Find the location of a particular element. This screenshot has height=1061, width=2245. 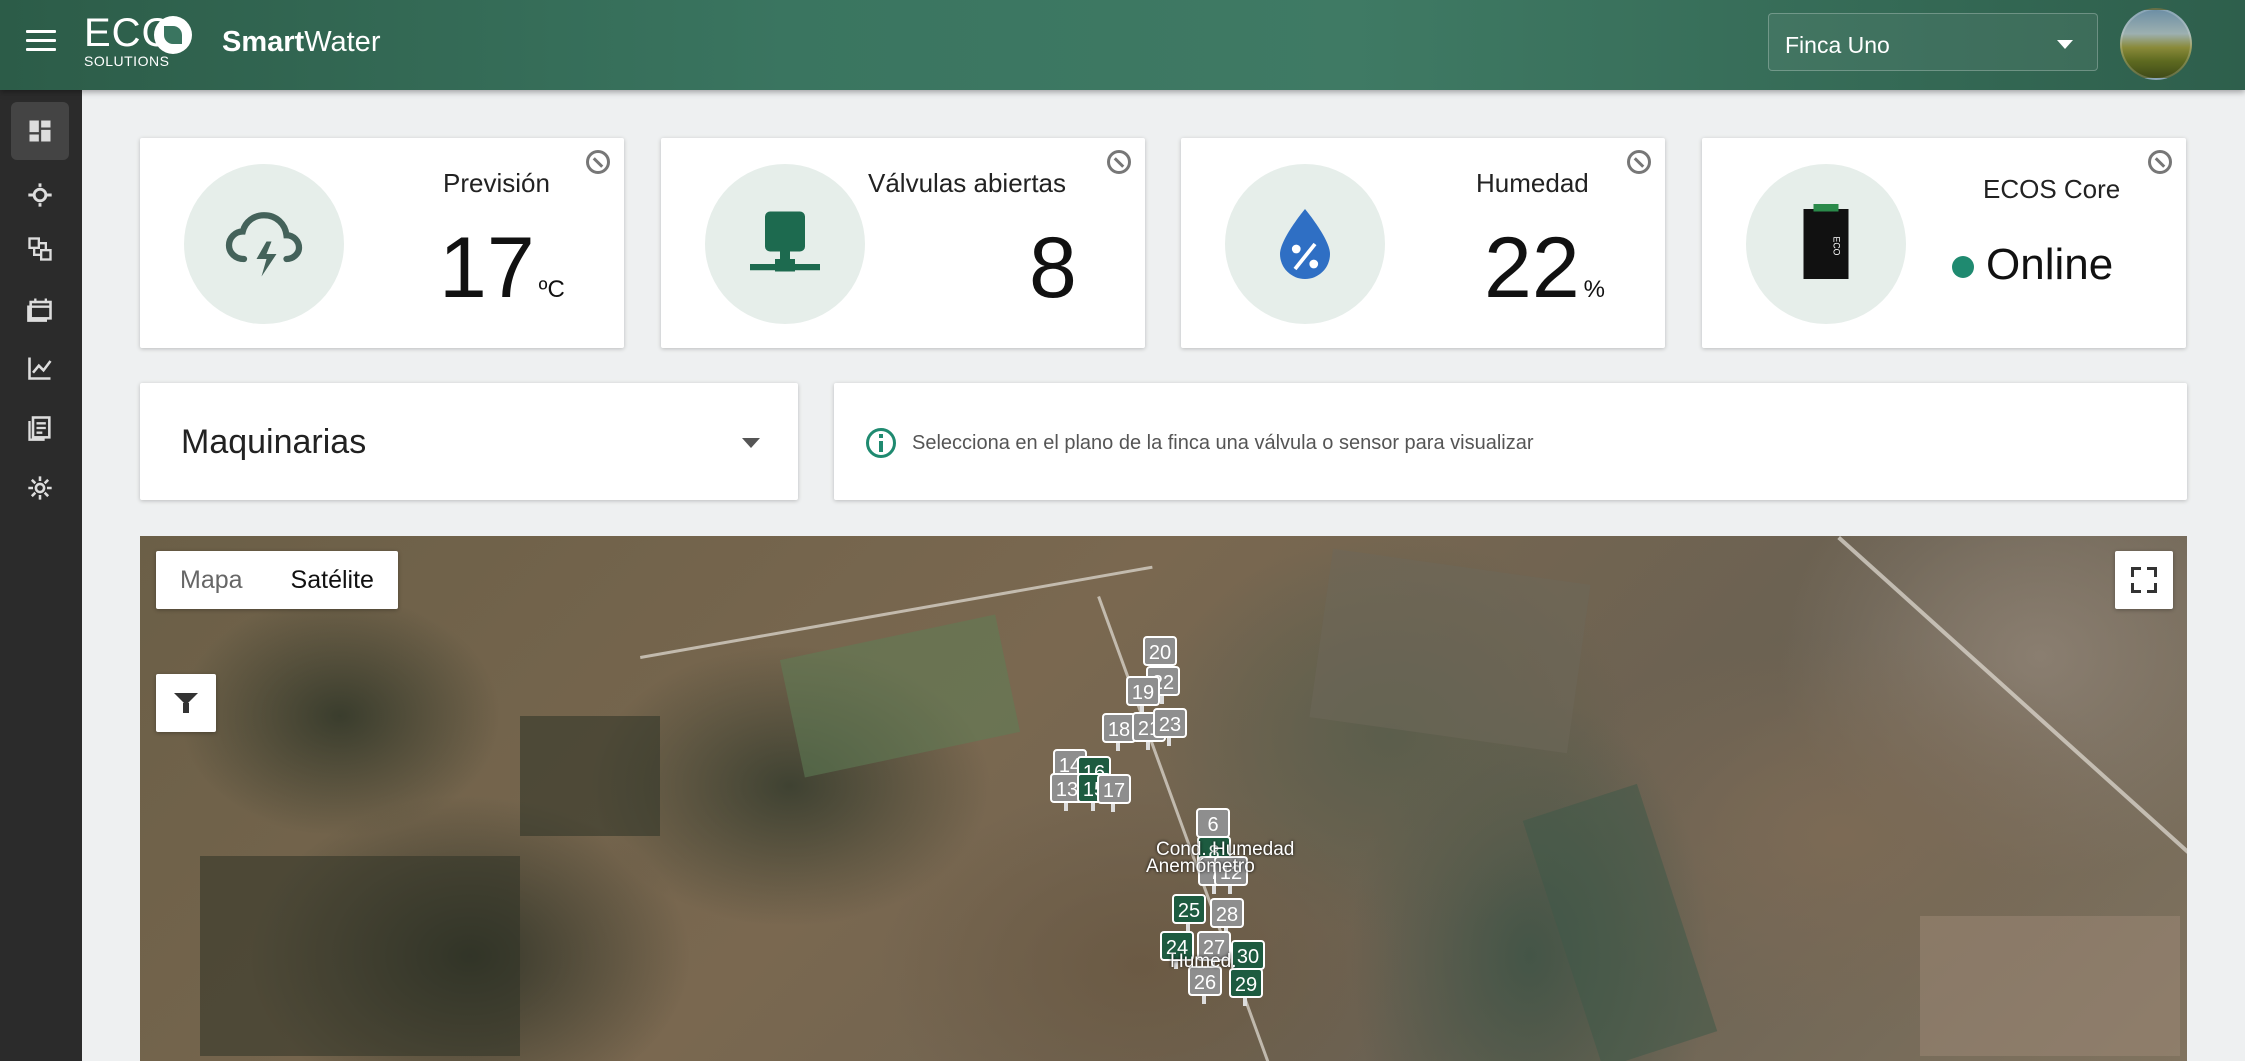

farm-select: Finca Uno is located at coordinates (1933, 42).